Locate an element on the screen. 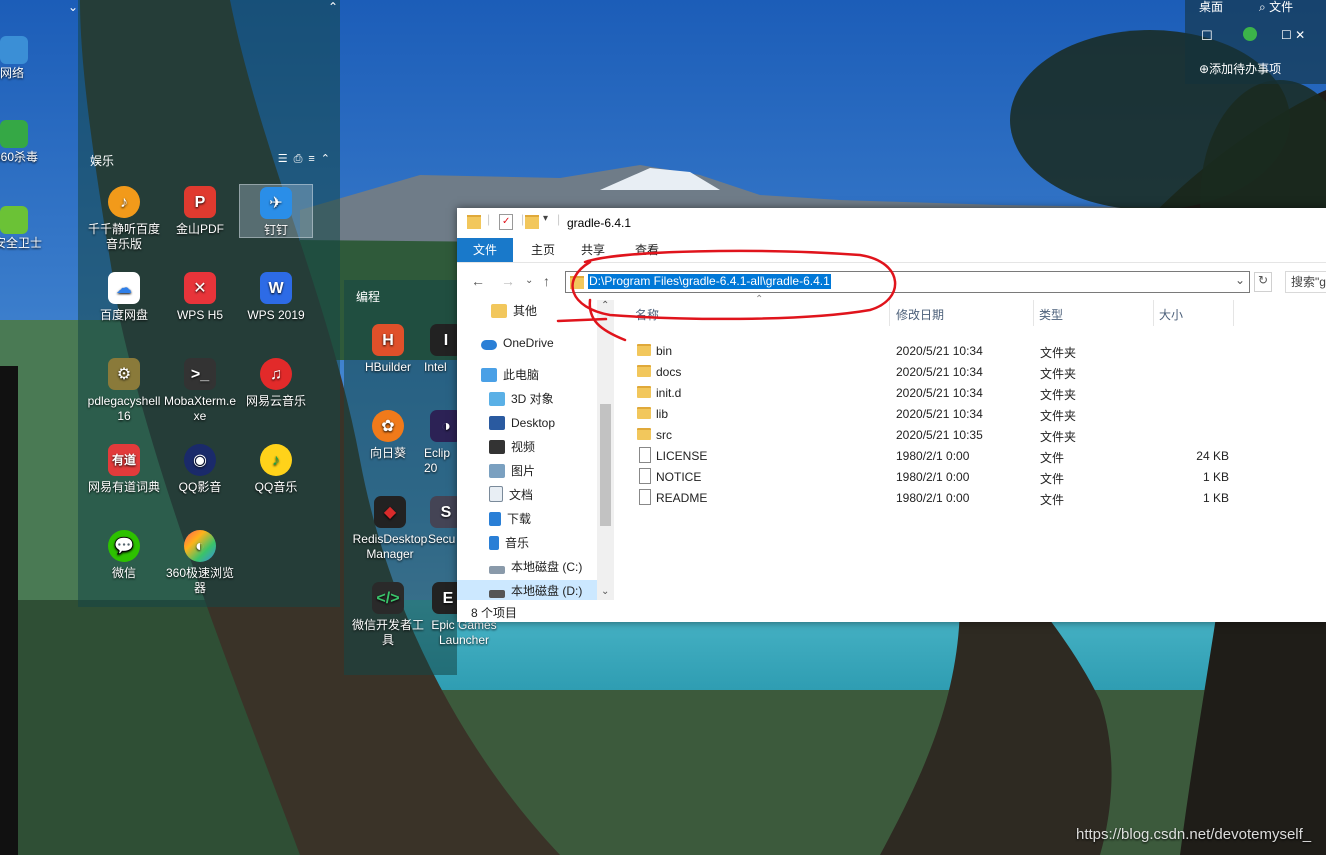 The height and width of the screenshot is (855, 1326). desktop-icon-kingsoft-pdf: P 金山PDF is located at coordinates (200, 211).